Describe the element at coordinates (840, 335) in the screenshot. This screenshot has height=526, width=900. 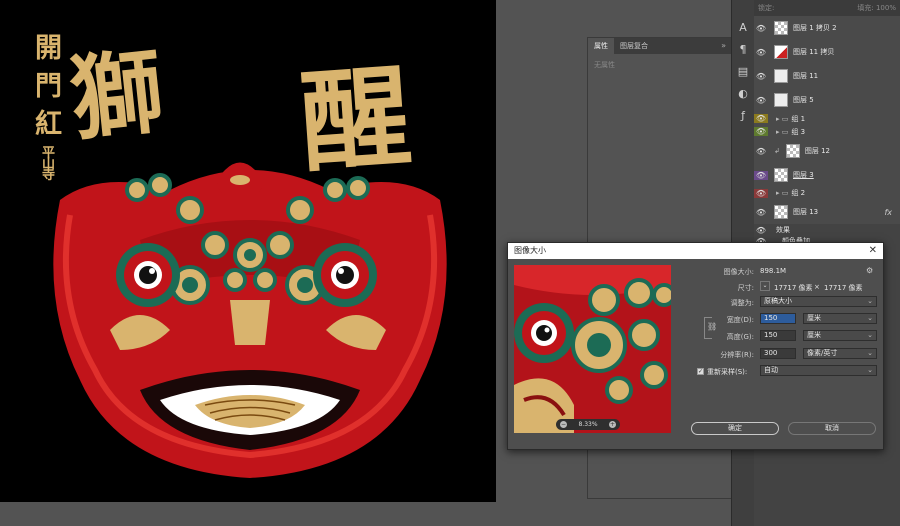
I see `height-unit-select: 厘米 ⌄` at that location.